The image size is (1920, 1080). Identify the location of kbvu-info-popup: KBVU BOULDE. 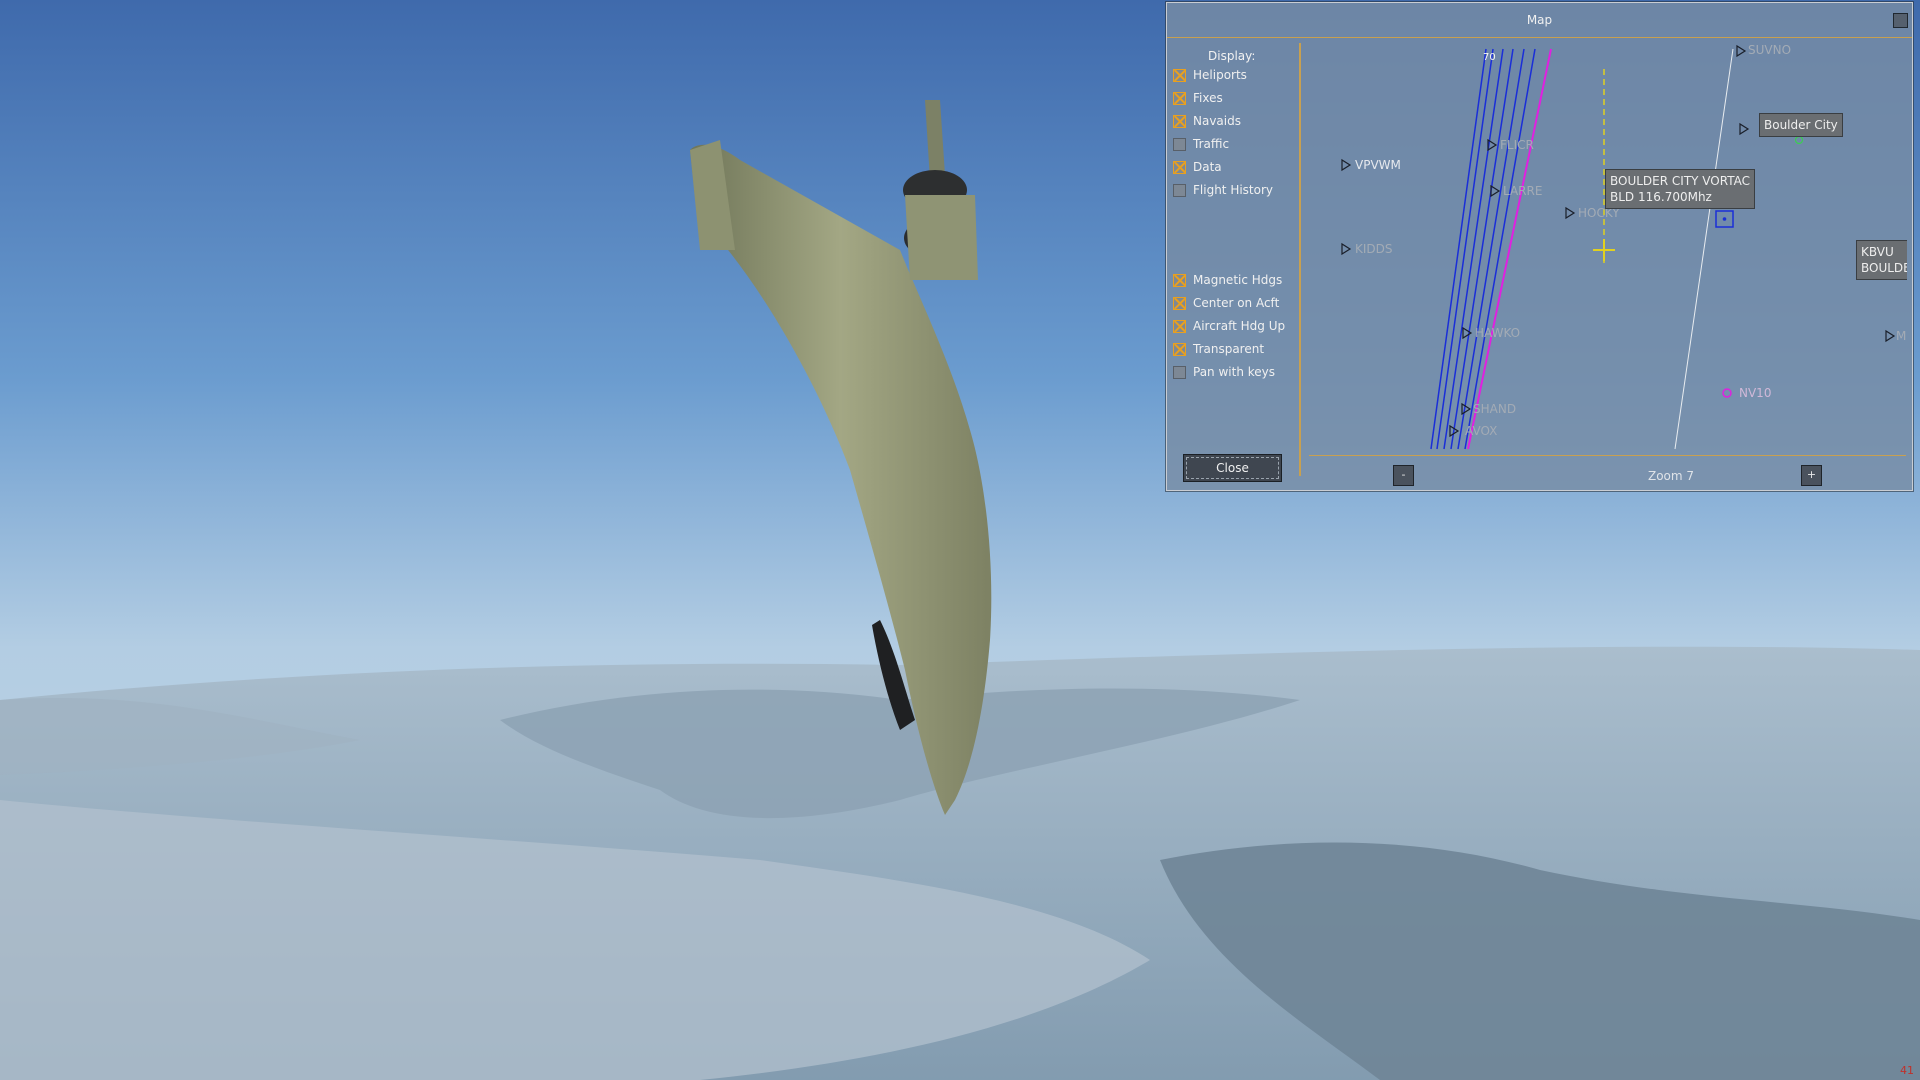
(1881, 260).